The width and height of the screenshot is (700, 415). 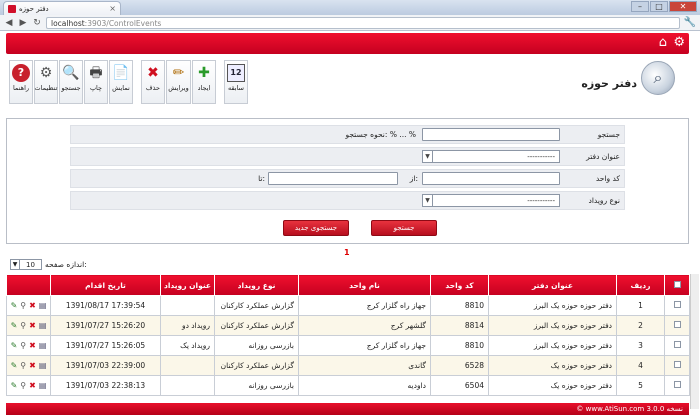 I want to click on wrench-icon: 🔧, so click(x=690, y=22).